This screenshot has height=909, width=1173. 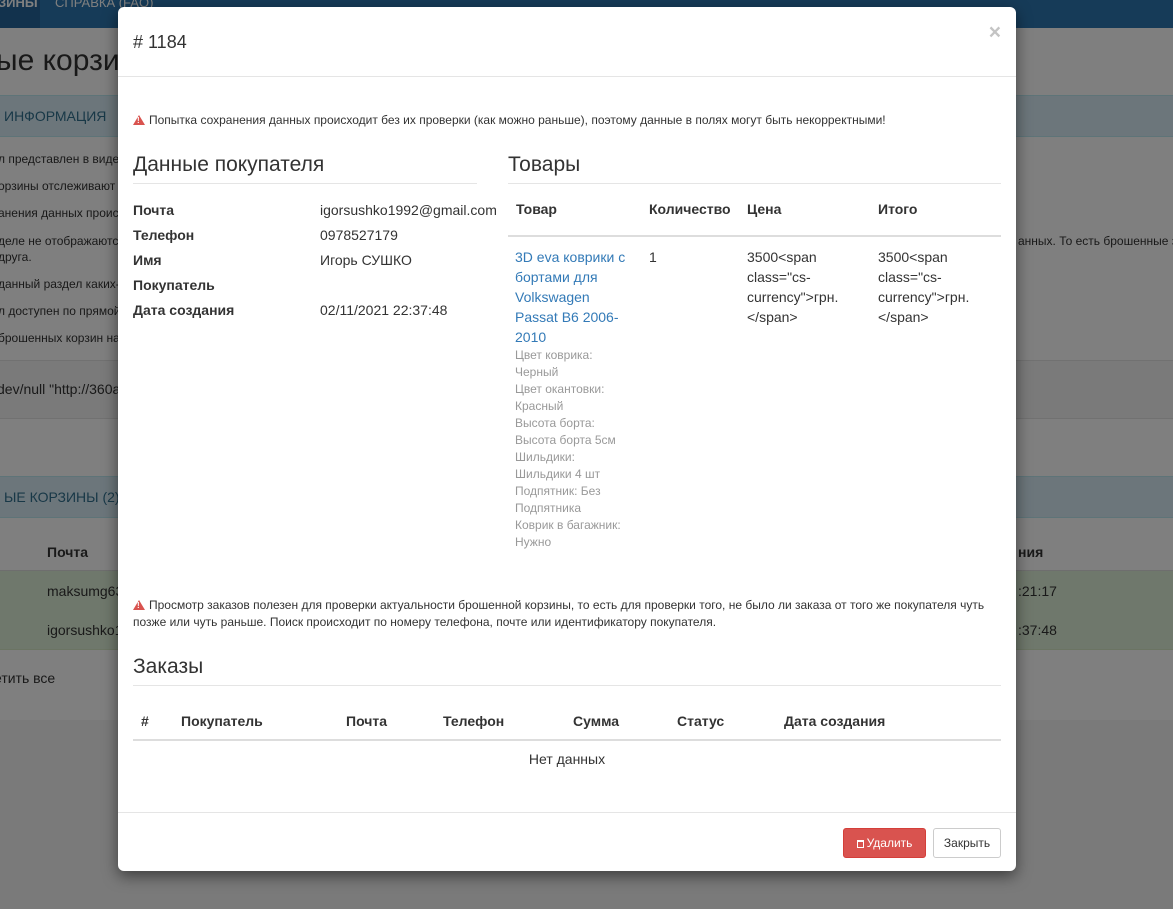 What do you see at coordinates (567, 670) in the screenshot?
I see `orders-section-title: Заказы` at bounding box center [567, 670].